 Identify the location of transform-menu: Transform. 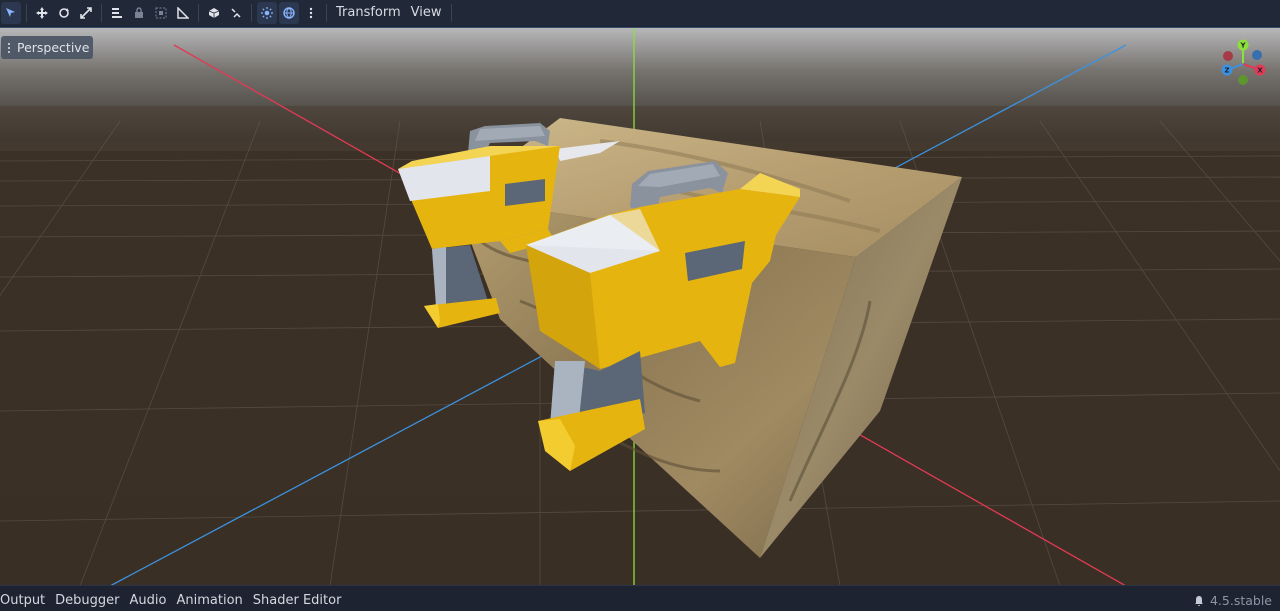
(368, 13).